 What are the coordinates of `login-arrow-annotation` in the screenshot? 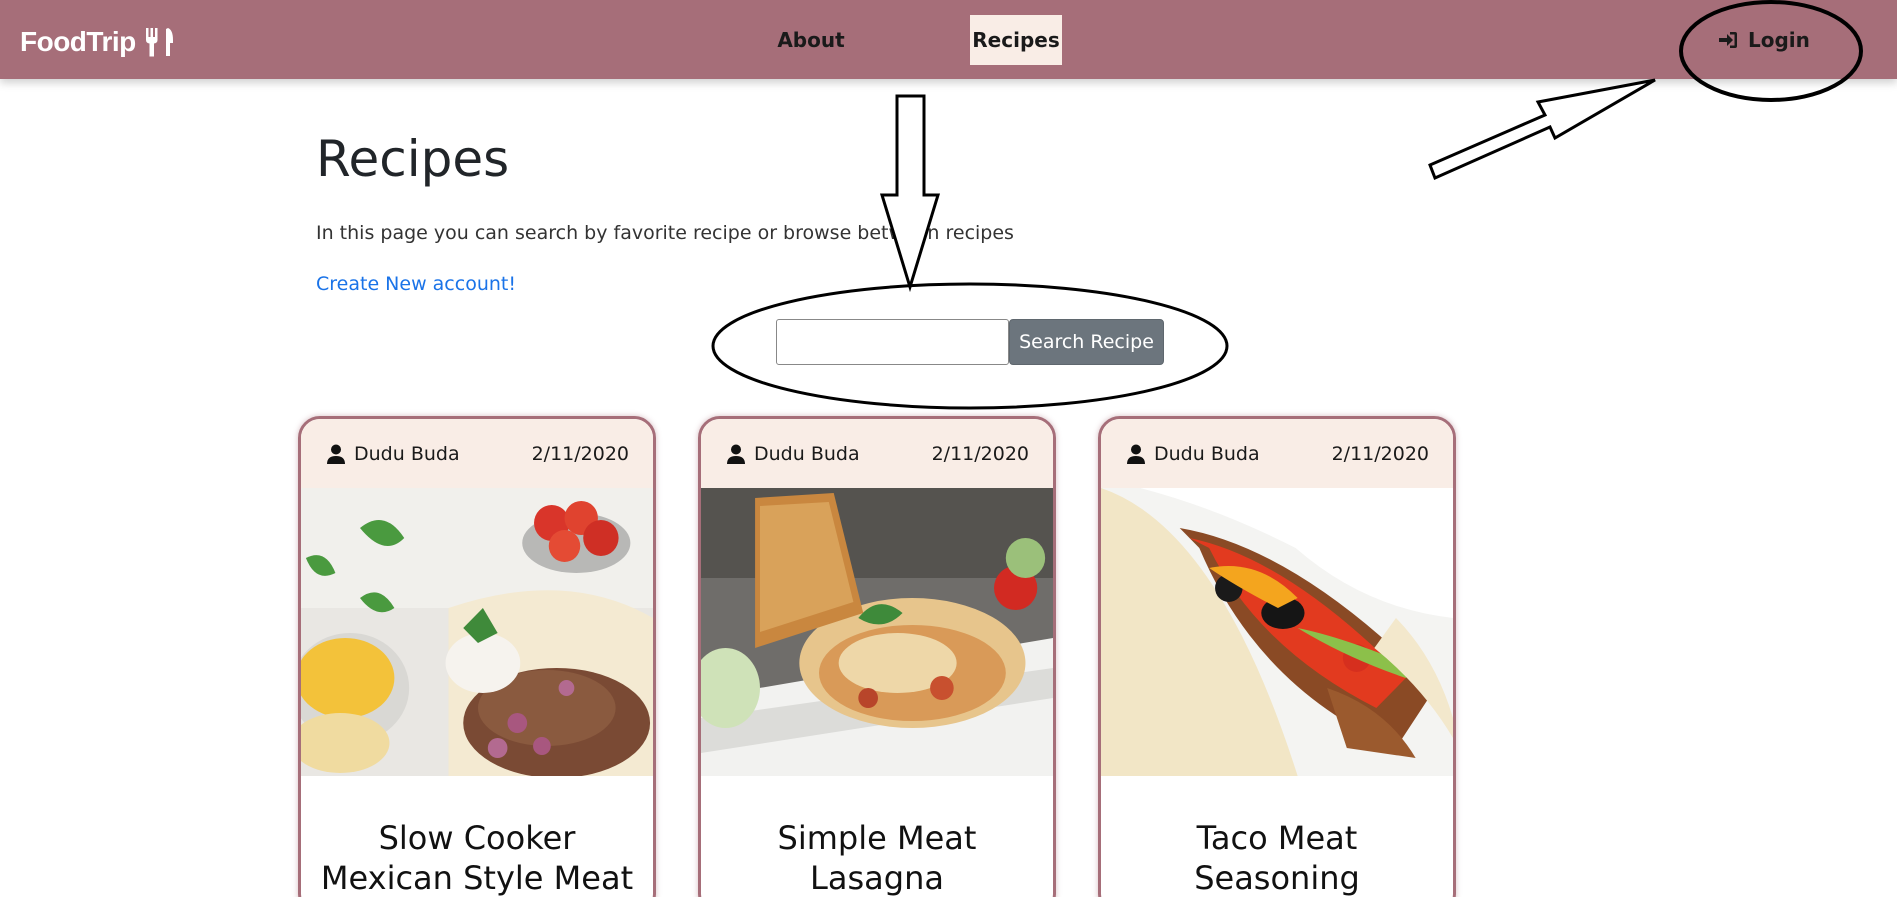 It's located at (1542, 129).